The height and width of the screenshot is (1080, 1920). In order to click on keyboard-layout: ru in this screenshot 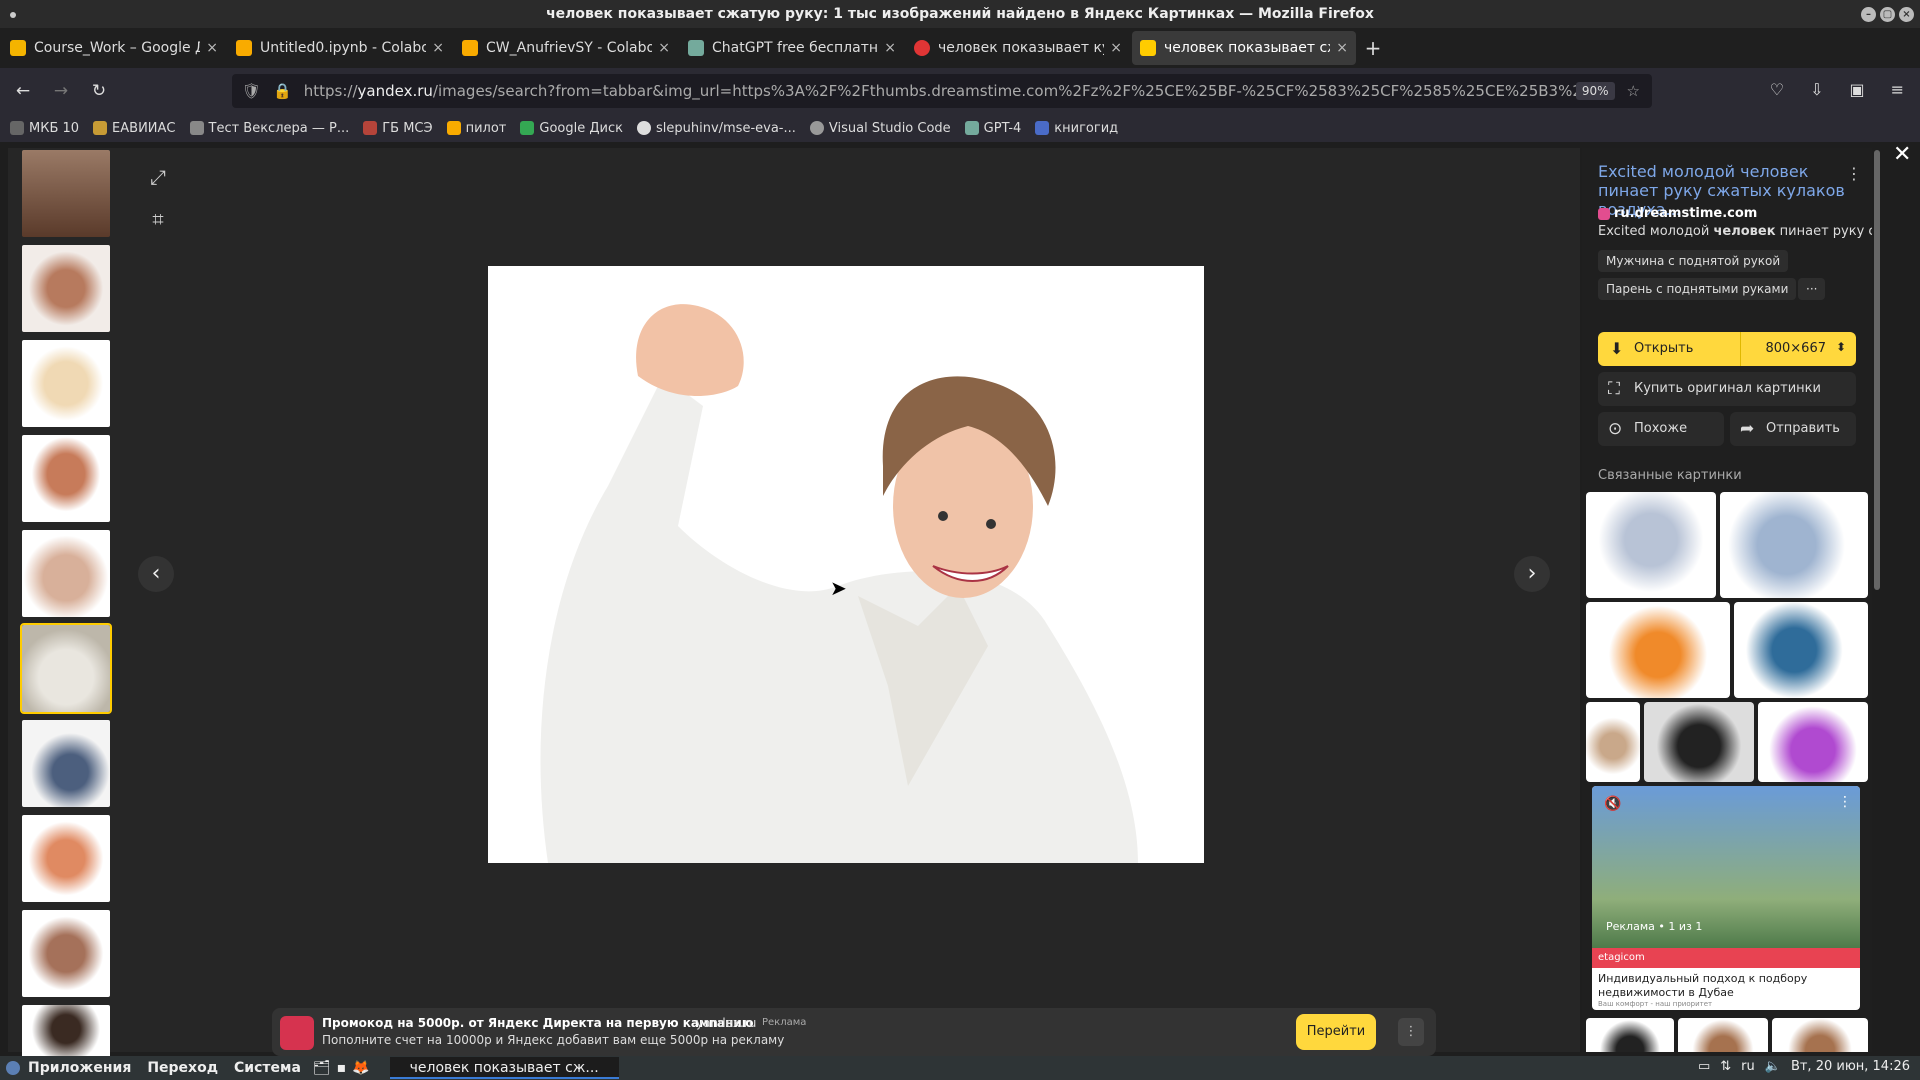, I will do `click(1748, 1066)`.